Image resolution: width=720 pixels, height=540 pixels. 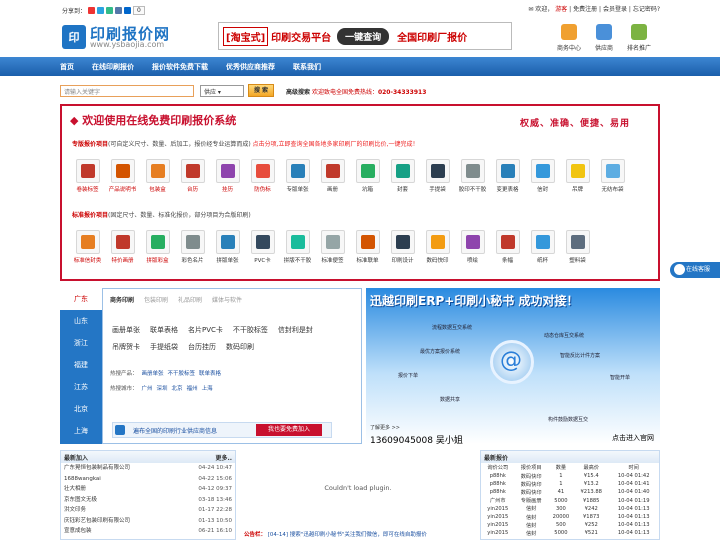 What do you see at coordinates (227, 176) in the screenshot?
I see `quote-item: 挂历` at bounding box center [227, 176].